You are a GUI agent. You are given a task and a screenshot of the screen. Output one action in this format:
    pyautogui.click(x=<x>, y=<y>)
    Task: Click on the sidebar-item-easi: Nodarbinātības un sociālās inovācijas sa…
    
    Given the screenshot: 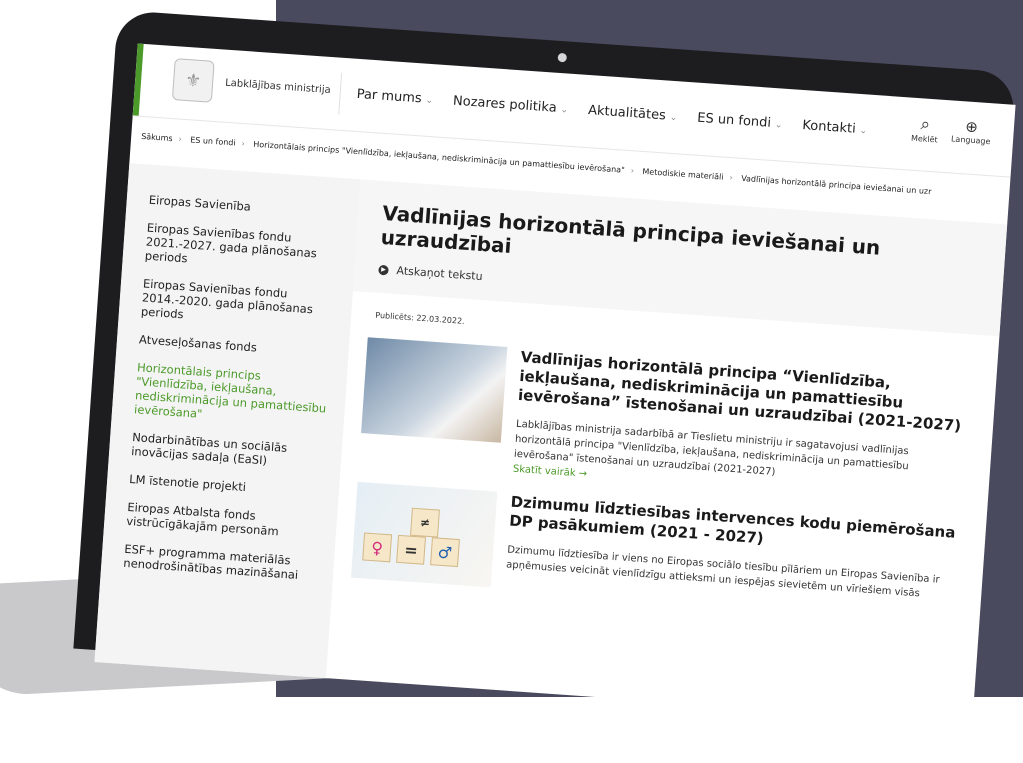 What is the action you would take?
    pyautogui.click(x=227, y=450)
    